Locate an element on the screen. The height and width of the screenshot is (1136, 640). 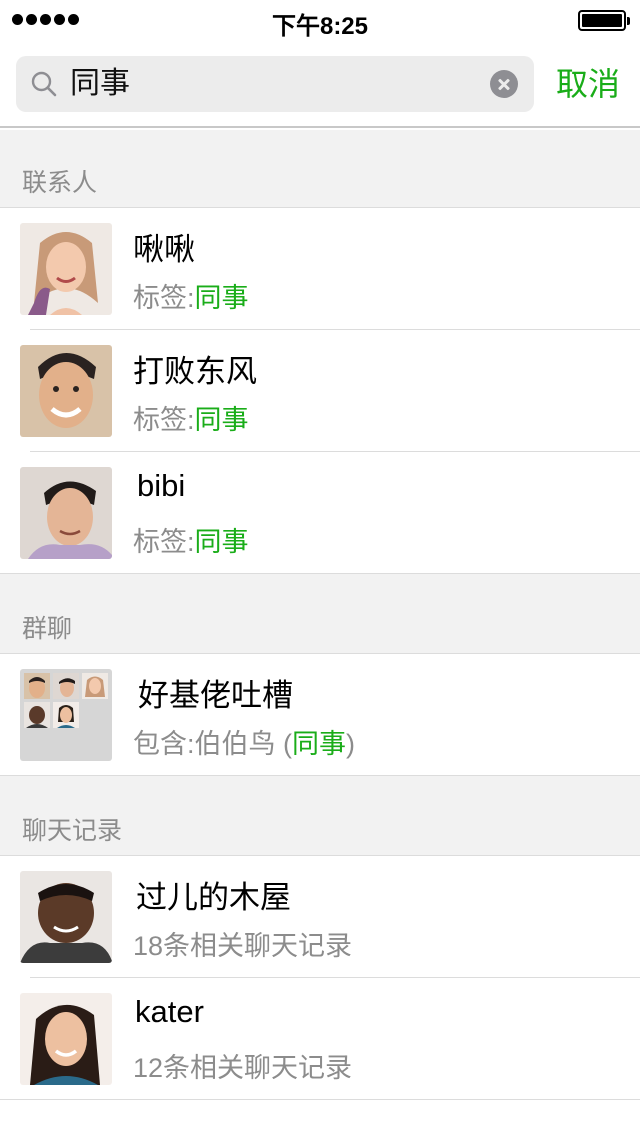
group-avatar is located at coordinates (66, 715).